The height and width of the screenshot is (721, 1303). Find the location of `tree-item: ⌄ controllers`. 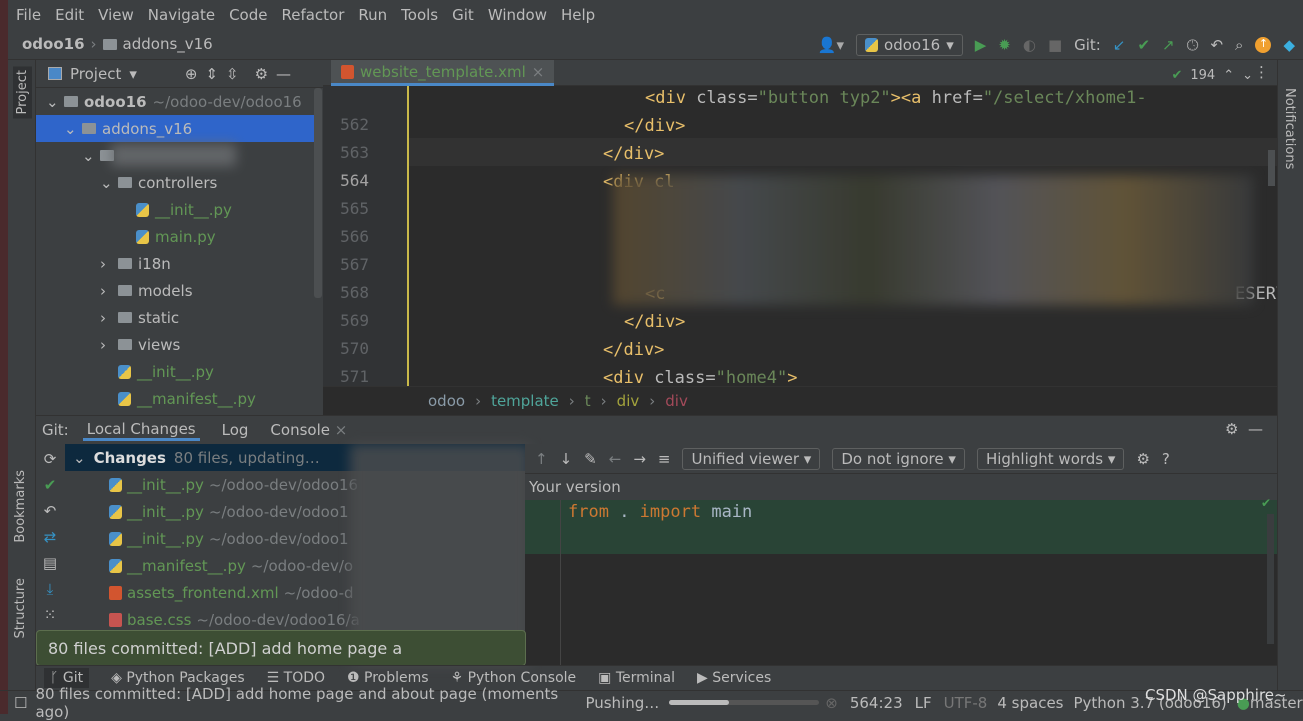

tree-item: ⌄ controllers is located at coordinates (175, 182).